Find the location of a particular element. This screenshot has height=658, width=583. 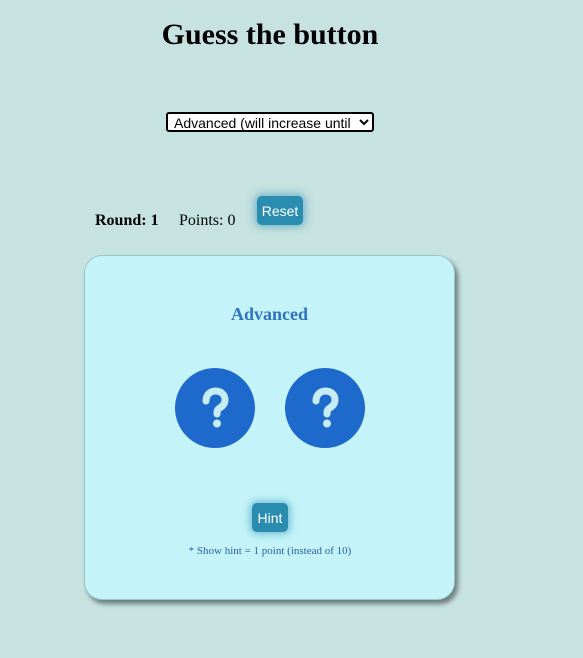

hint-note: * Show hint = 1 point (instead of 10) is located at coordinates (270, 551).